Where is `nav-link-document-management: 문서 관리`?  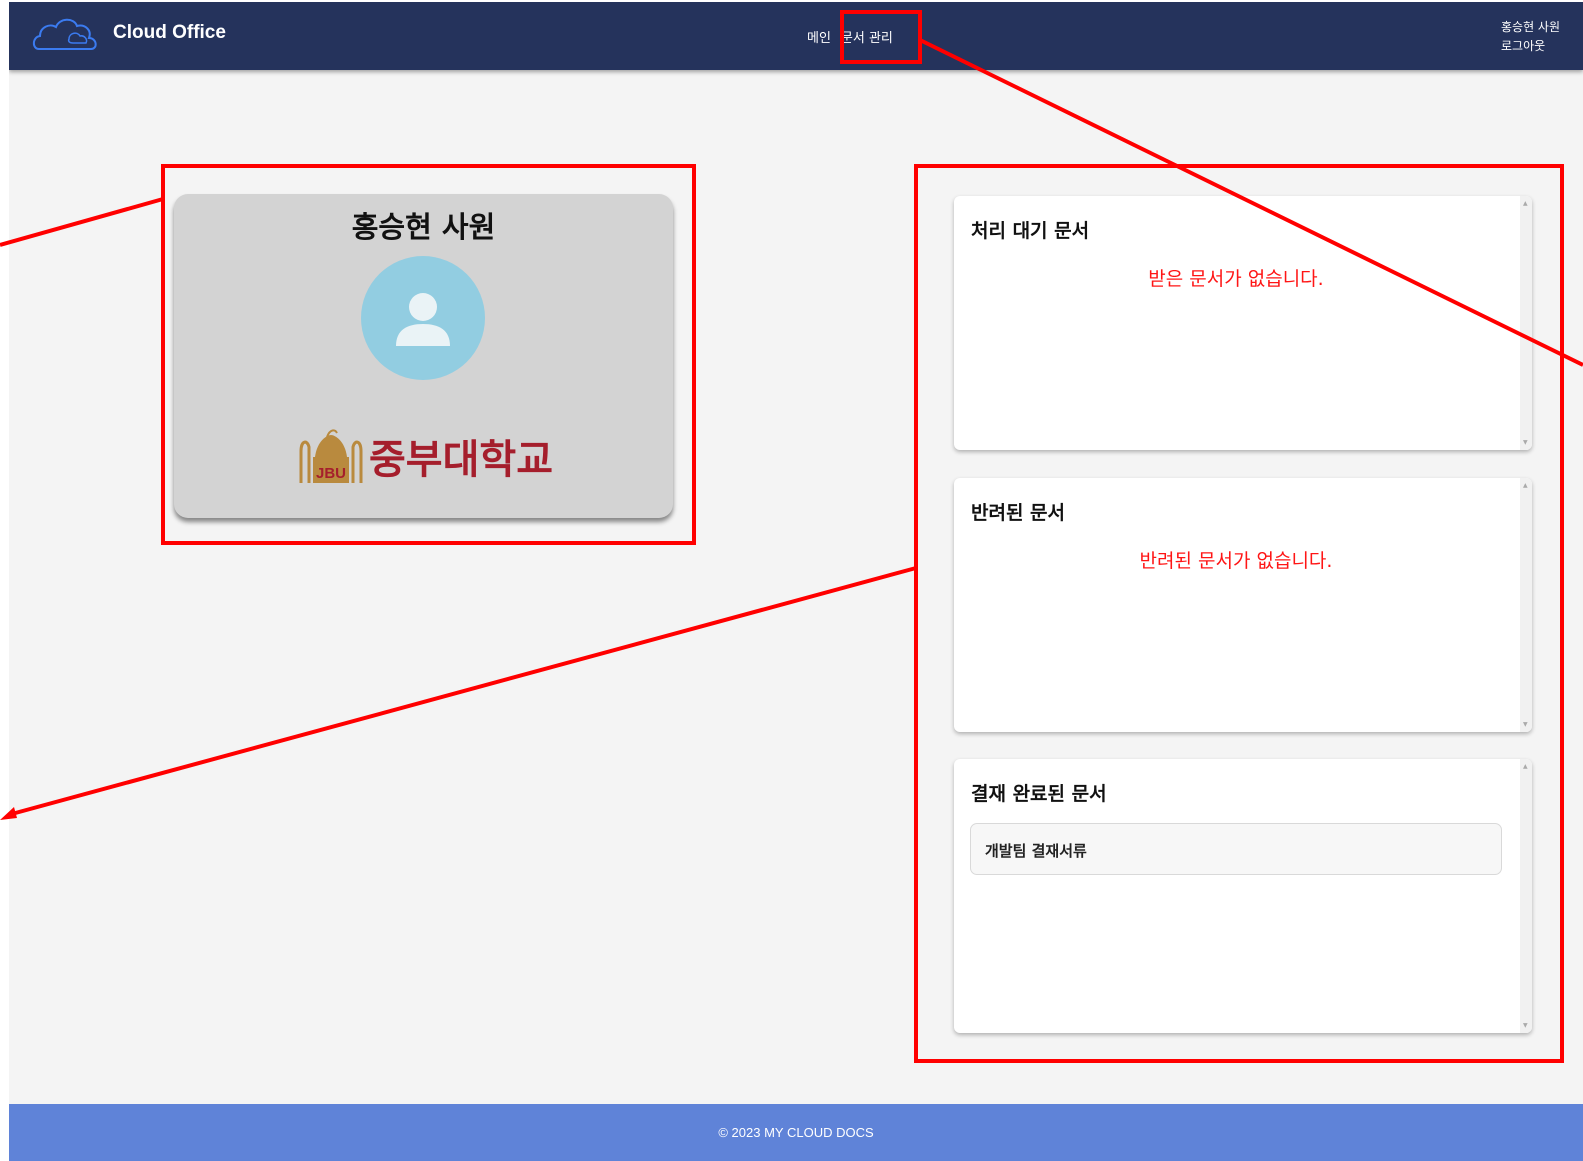
nav-link-document-management: 문서 관리 is located at coordinates (867, 36).